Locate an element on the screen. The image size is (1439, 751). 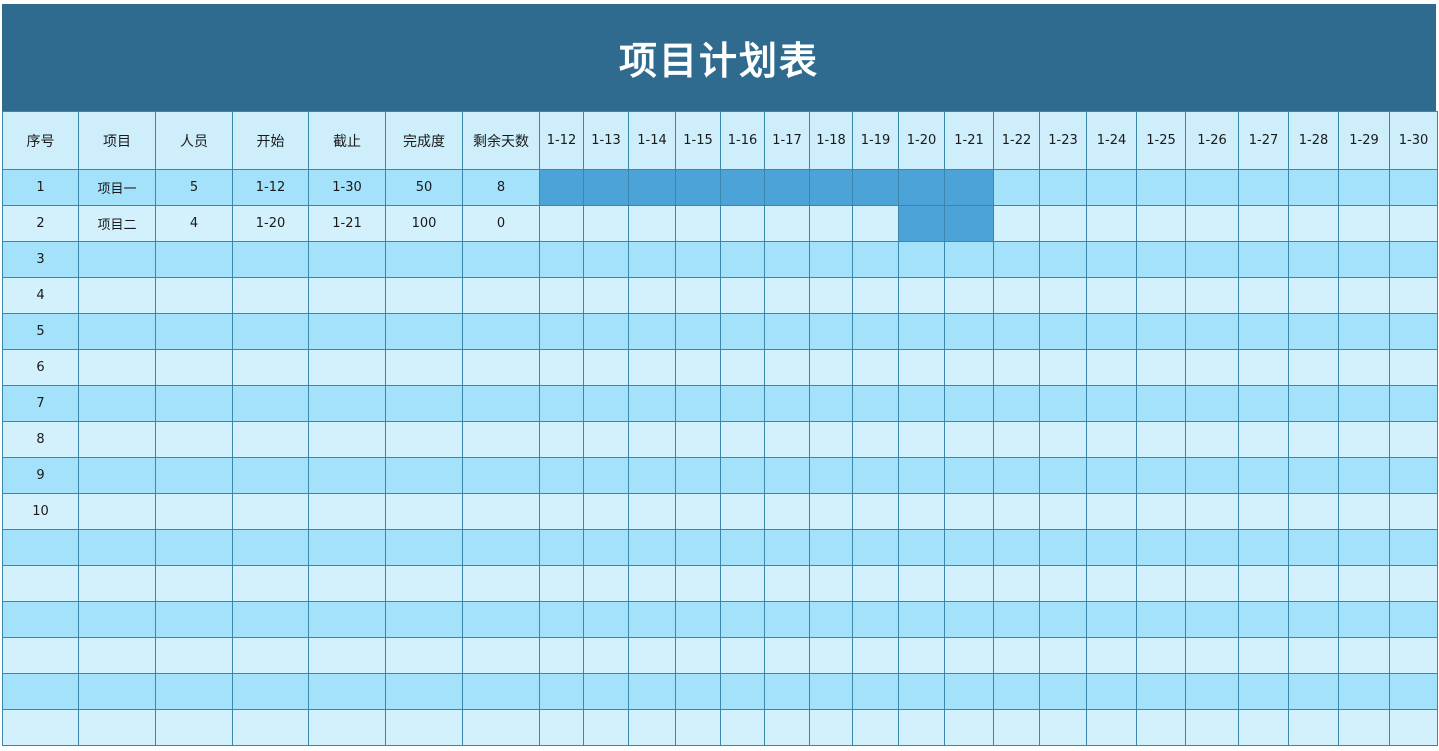
cell-no: 10 is located at coordinates (40, 511).